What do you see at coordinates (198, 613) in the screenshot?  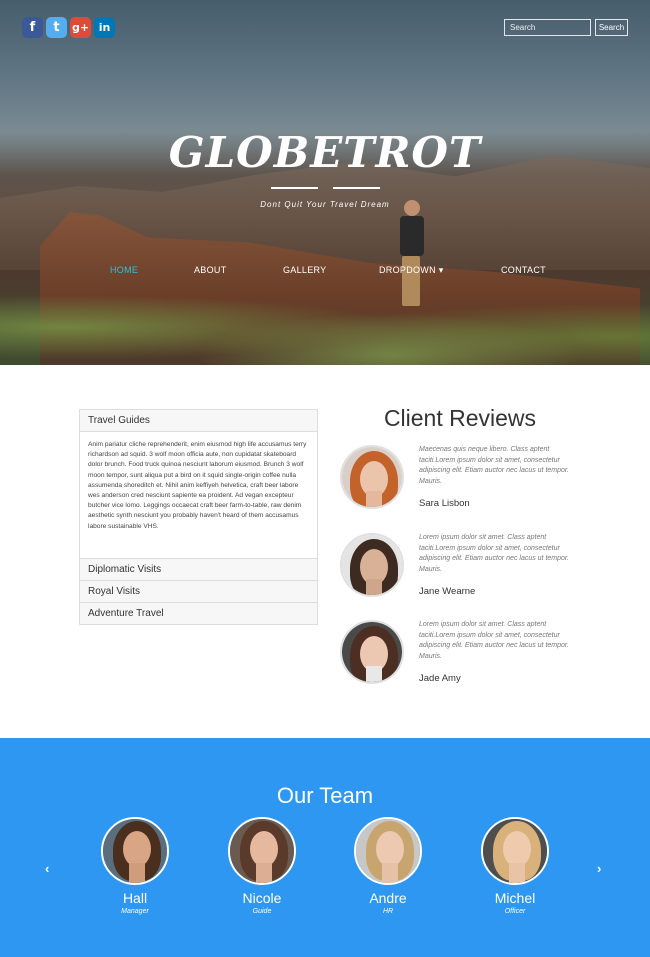 I see `accordion-adventure-travel: Adventure Travel` at bounding box center [198, 613].